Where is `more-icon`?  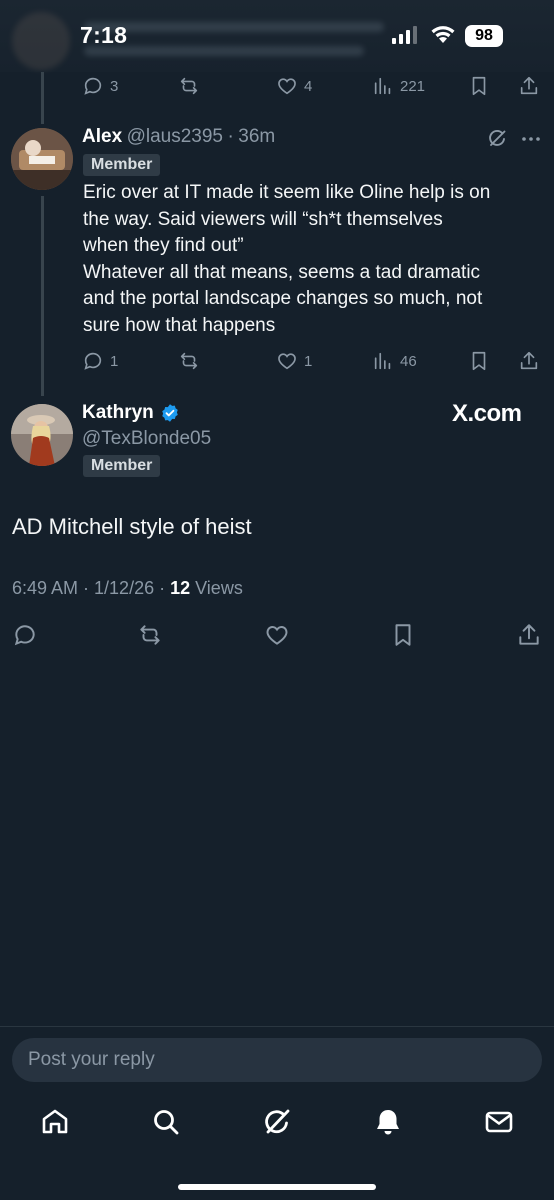
more-icon is located at coordinates (531, 139).